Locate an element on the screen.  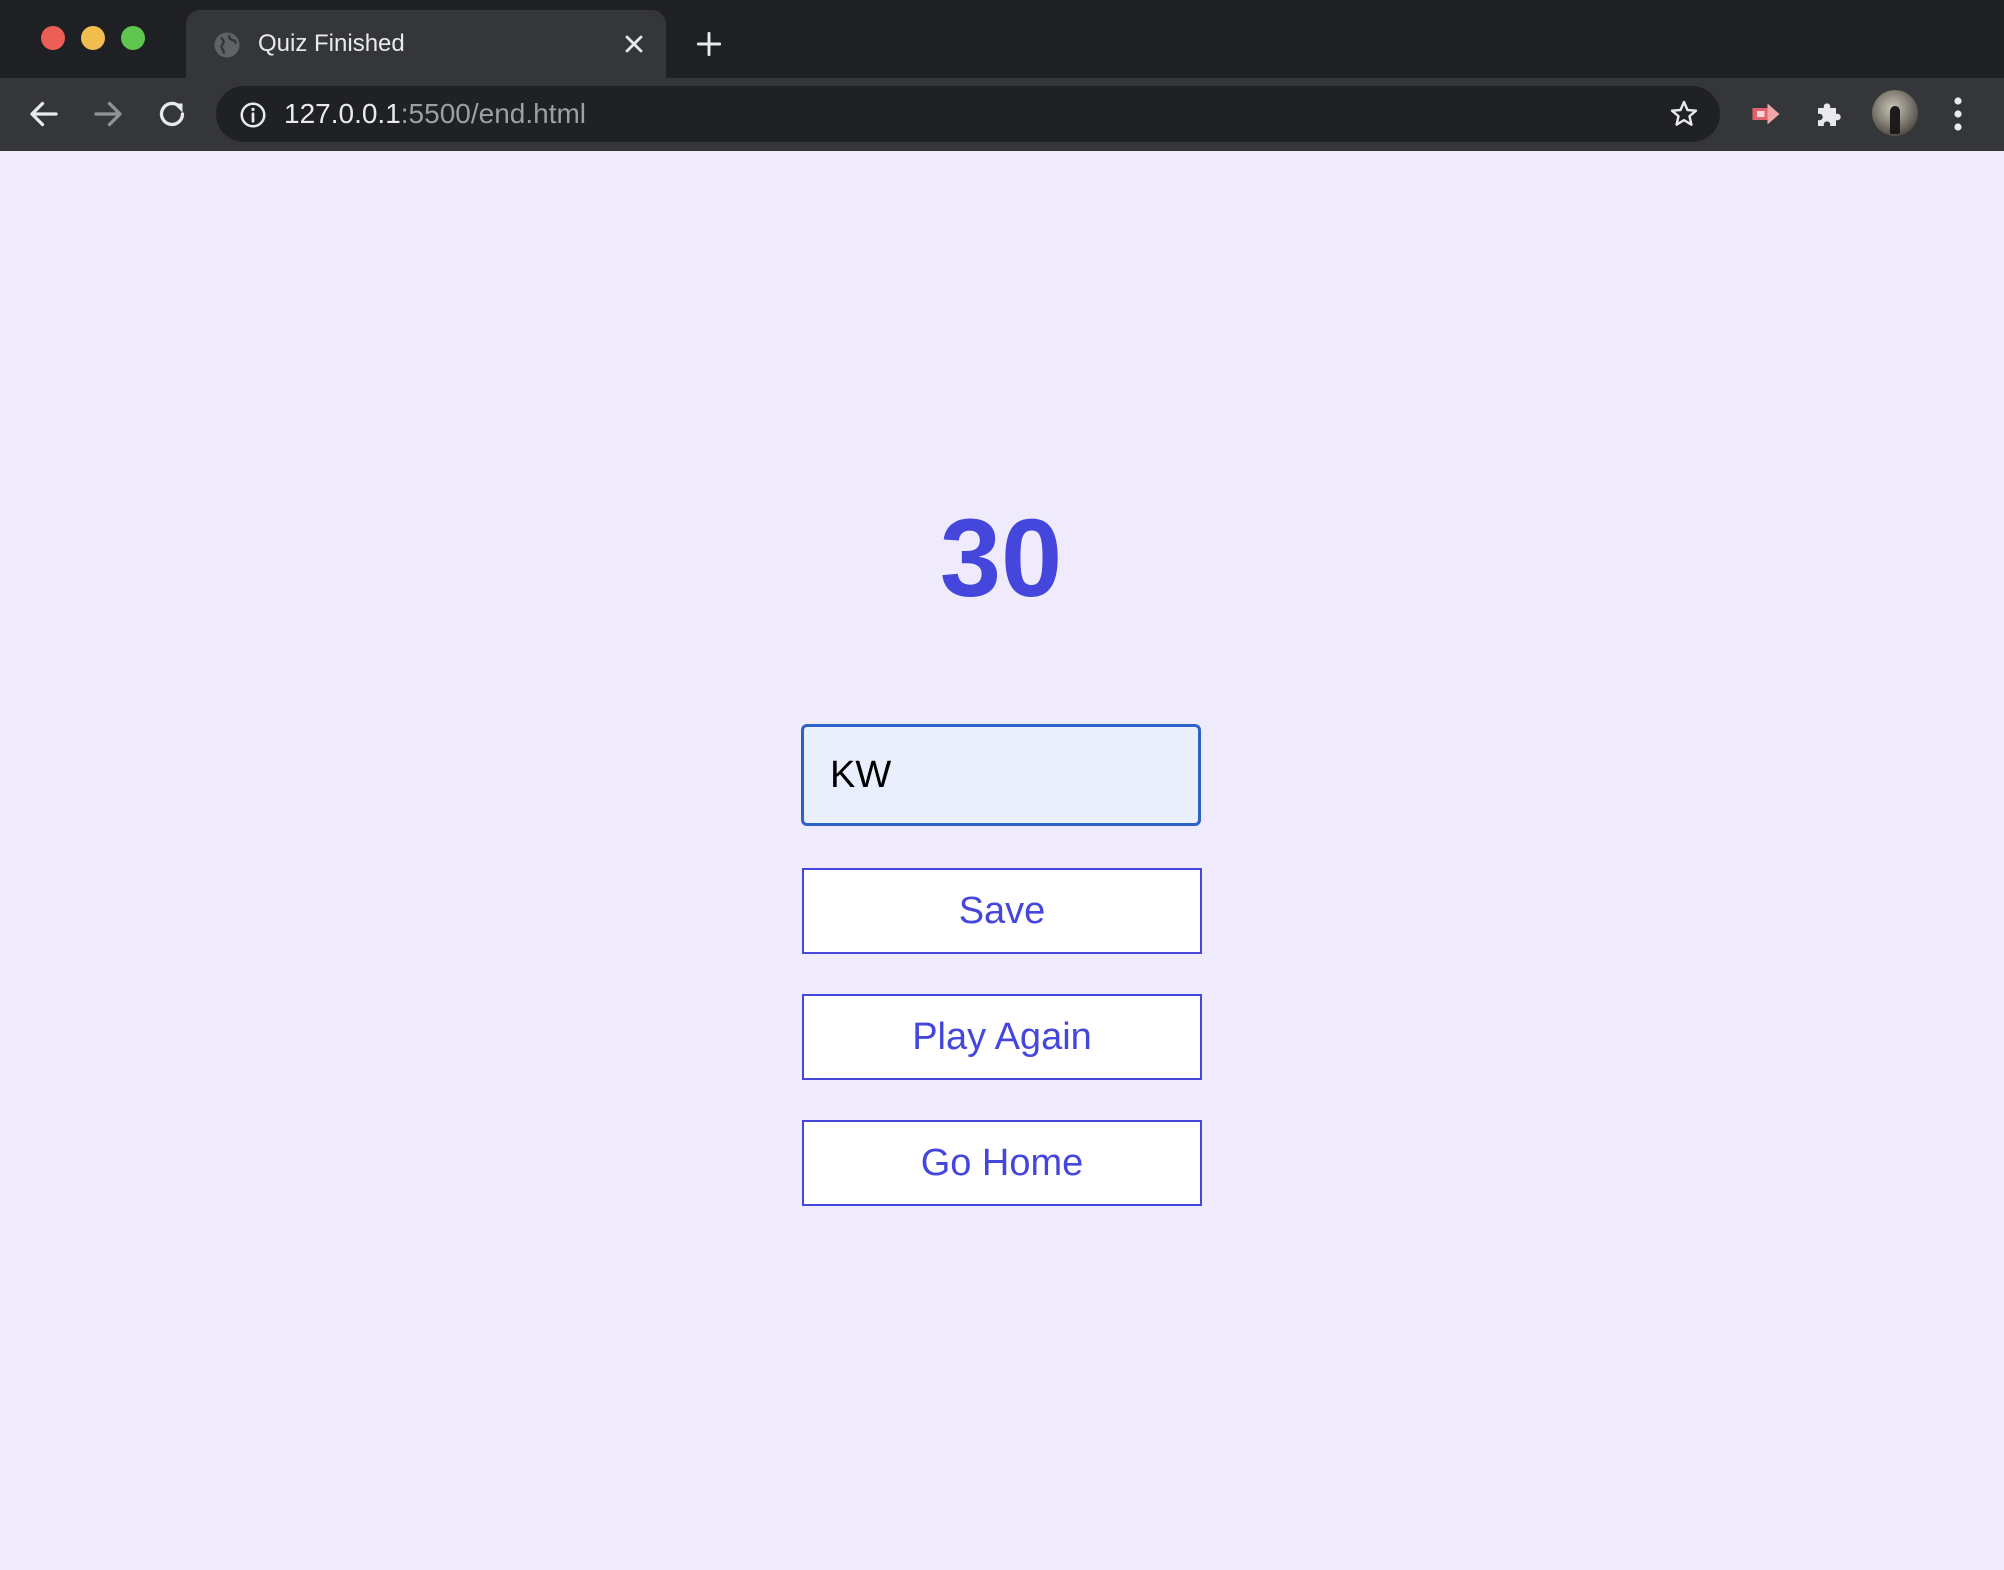
save-button: Save is located at coordinates (1002, 911).